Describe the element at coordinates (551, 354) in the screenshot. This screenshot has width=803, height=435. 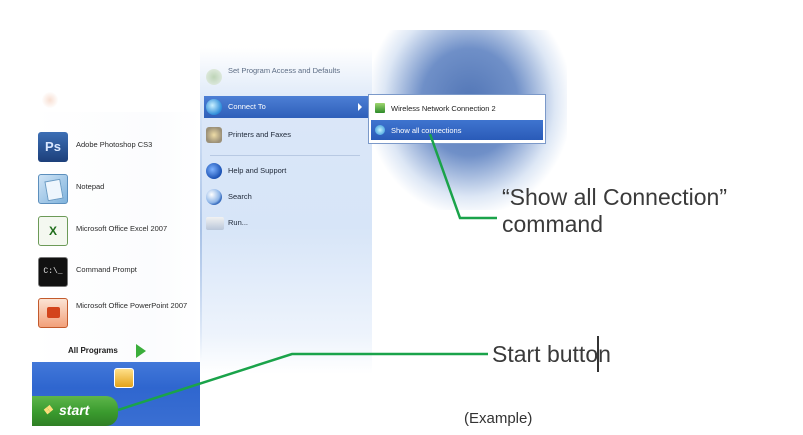
I see `start-button-annotation: Start button` at that location.